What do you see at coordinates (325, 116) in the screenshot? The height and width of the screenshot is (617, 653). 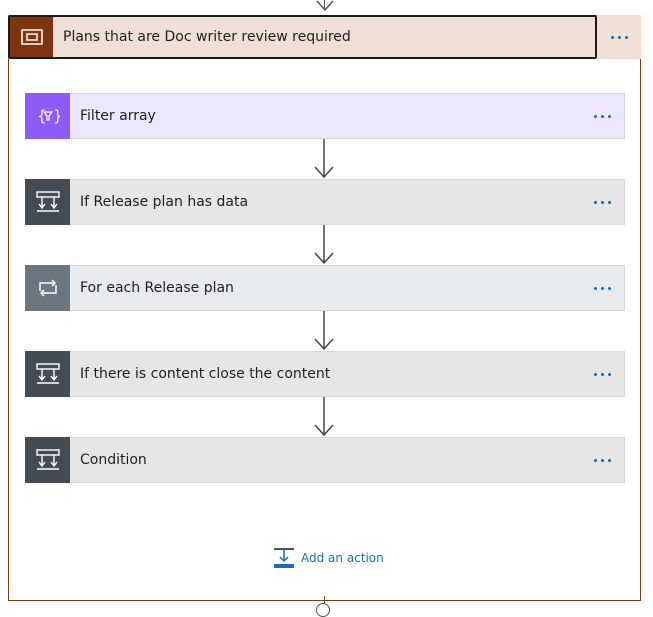 I see `action-card-filter-array: { } Filter array` at bounding box center [325, 116].